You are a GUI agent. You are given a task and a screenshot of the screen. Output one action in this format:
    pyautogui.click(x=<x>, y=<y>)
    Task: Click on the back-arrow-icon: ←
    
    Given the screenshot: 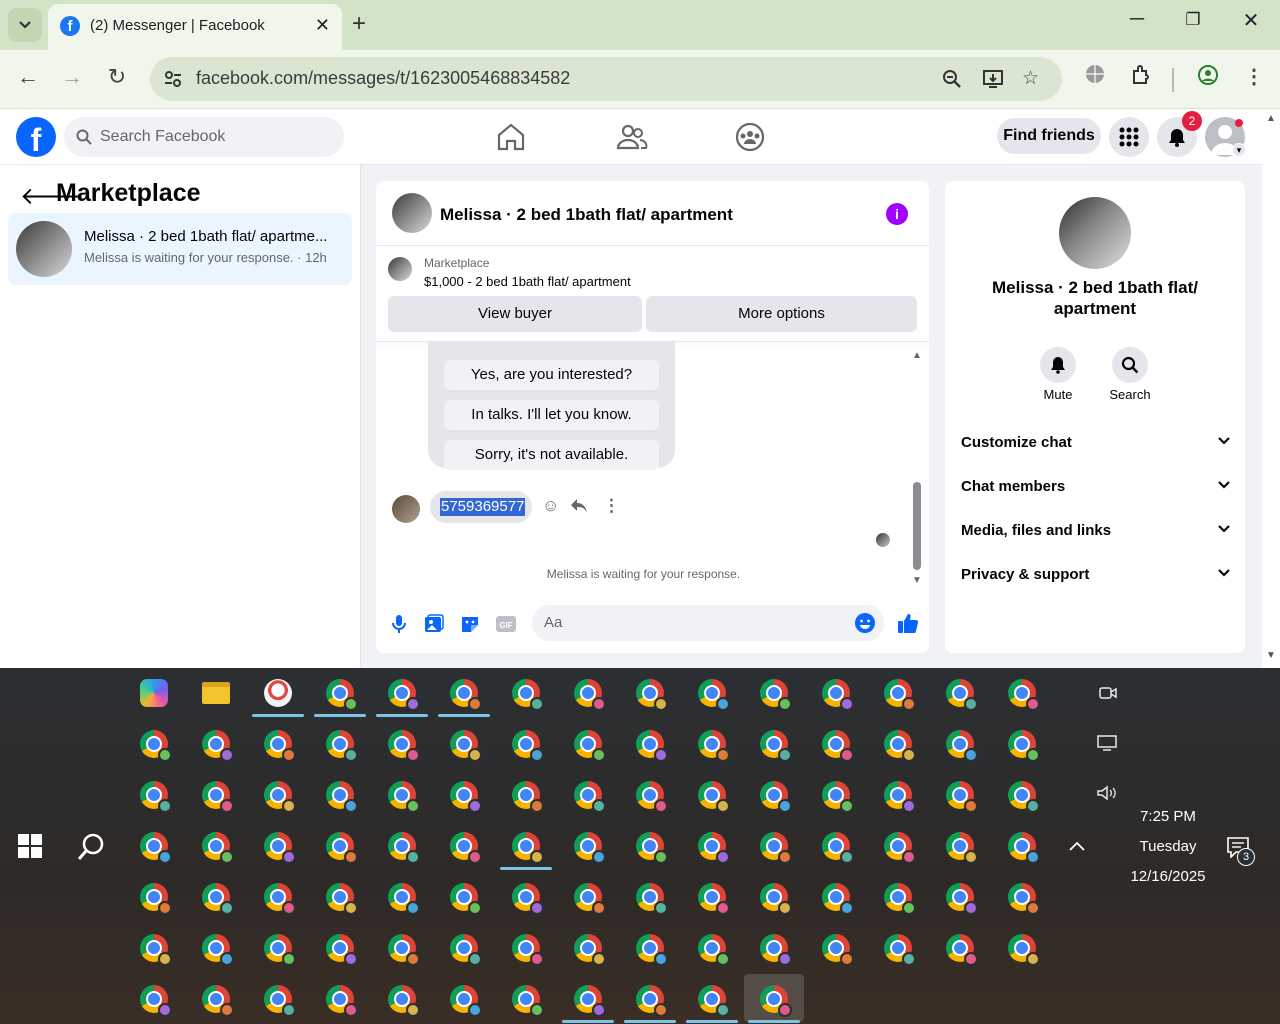 What is the action you would take?
    pyautogui.click(x=28, y=77)
    